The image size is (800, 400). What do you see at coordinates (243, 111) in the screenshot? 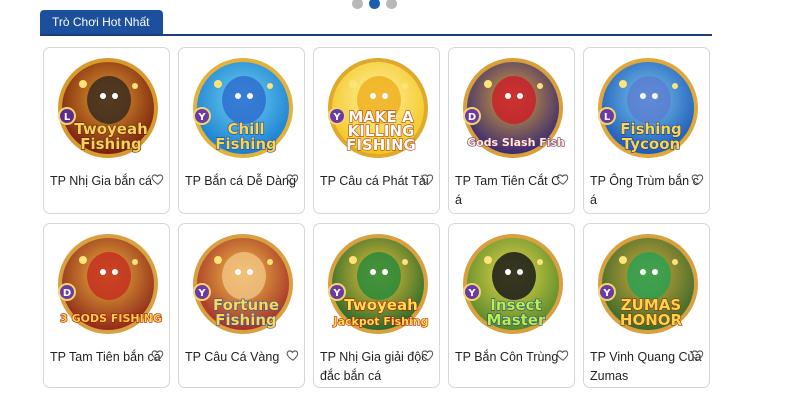
I see `game-thumbnail: Chill Fishing Y` at bounding box center [243, 111].